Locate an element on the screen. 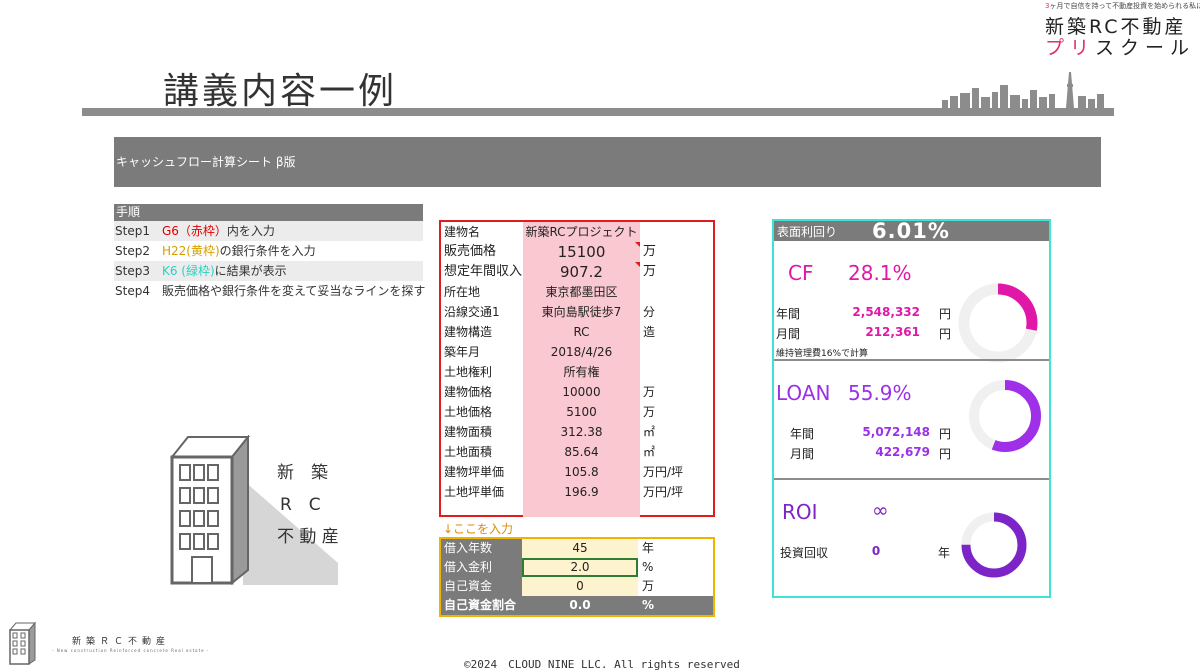 This screenshot has height=672, width=1200. own-funds-cell: 0 is located at coordinates (580, 586).